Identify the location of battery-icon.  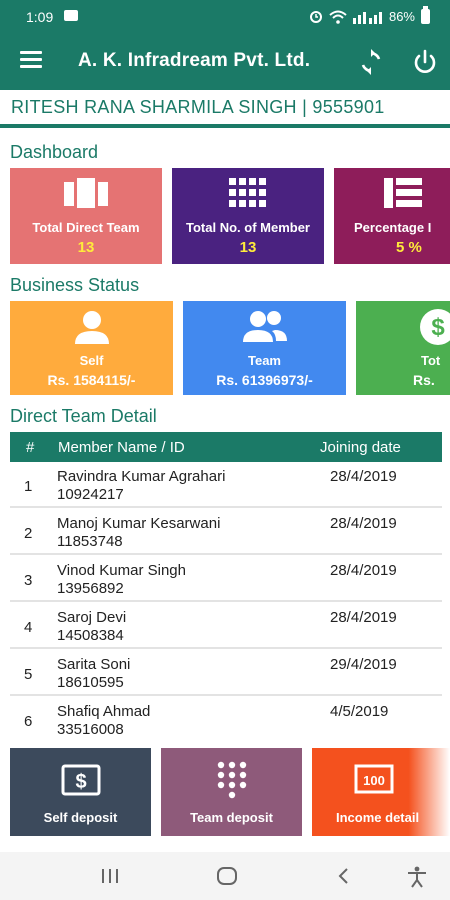
(425, 15).